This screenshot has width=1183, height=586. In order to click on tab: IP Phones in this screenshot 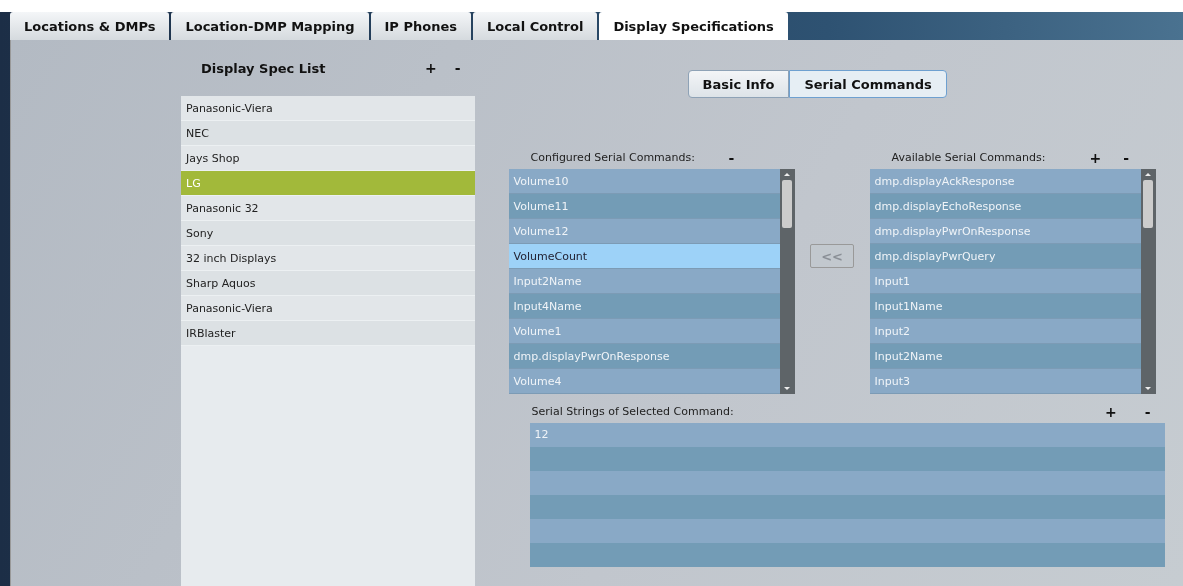, I will do `click(420, 26)`.